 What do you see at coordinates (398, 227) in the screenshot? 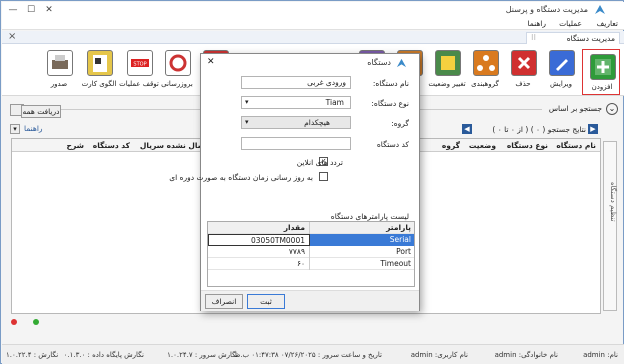
I see `params-header-name: پارامتر` at bounding box center [398, 227].